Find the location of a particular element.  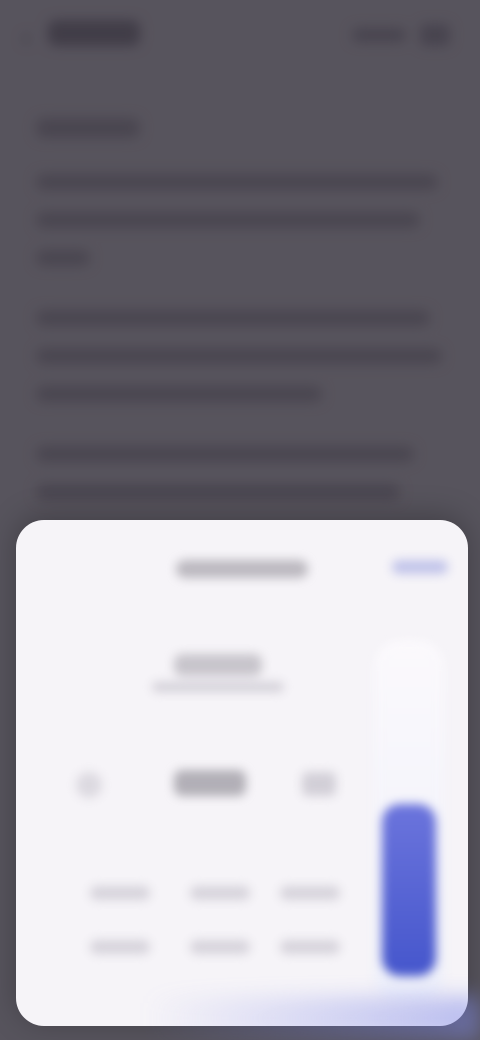

increase-button is located at coordinates (319, 784).